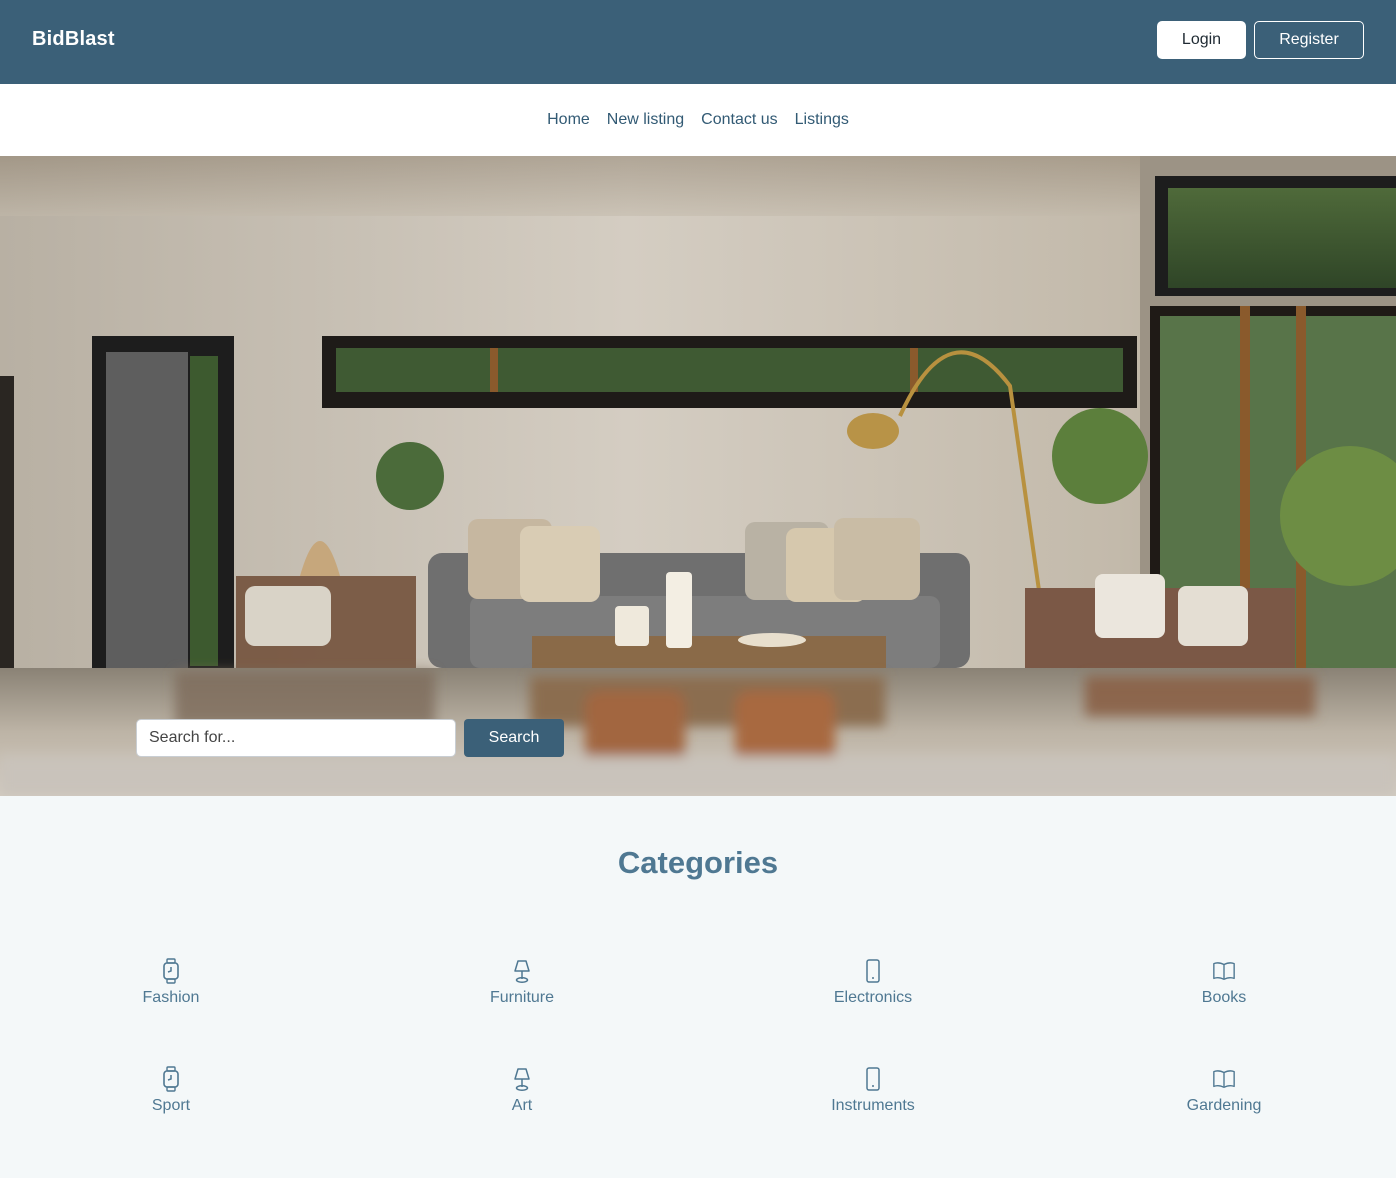 The image size is (1396, 1178). I want to click on top-header: BidBlast Login Register, so click(698, 42).